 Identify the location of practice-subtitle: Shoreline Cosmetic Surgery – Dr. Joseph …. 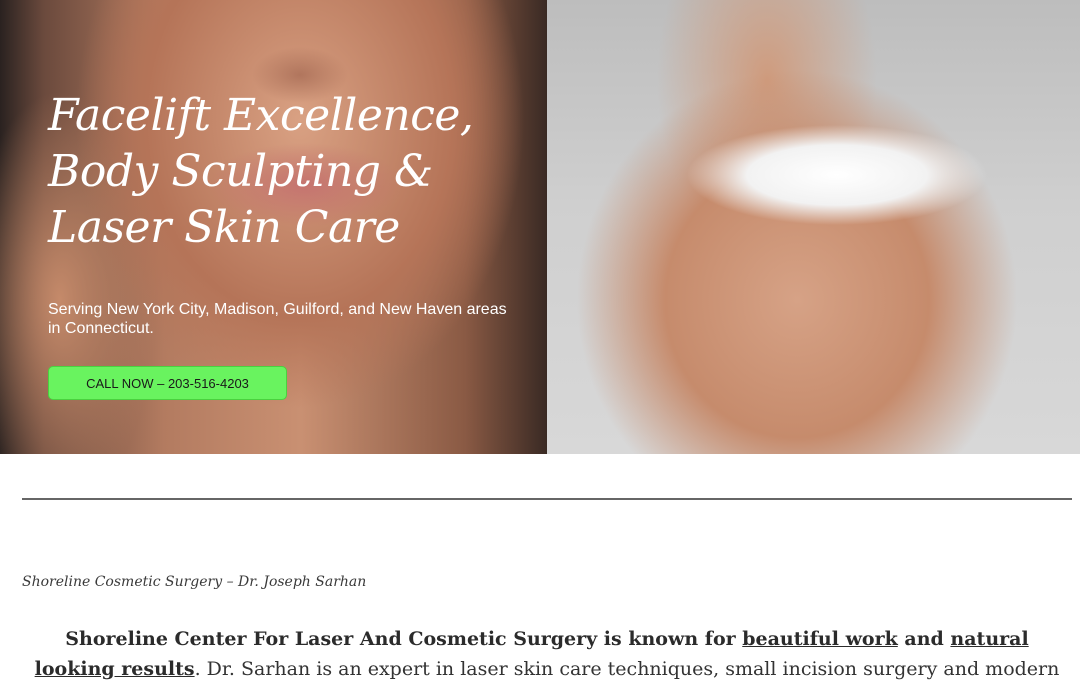
(194, 582).